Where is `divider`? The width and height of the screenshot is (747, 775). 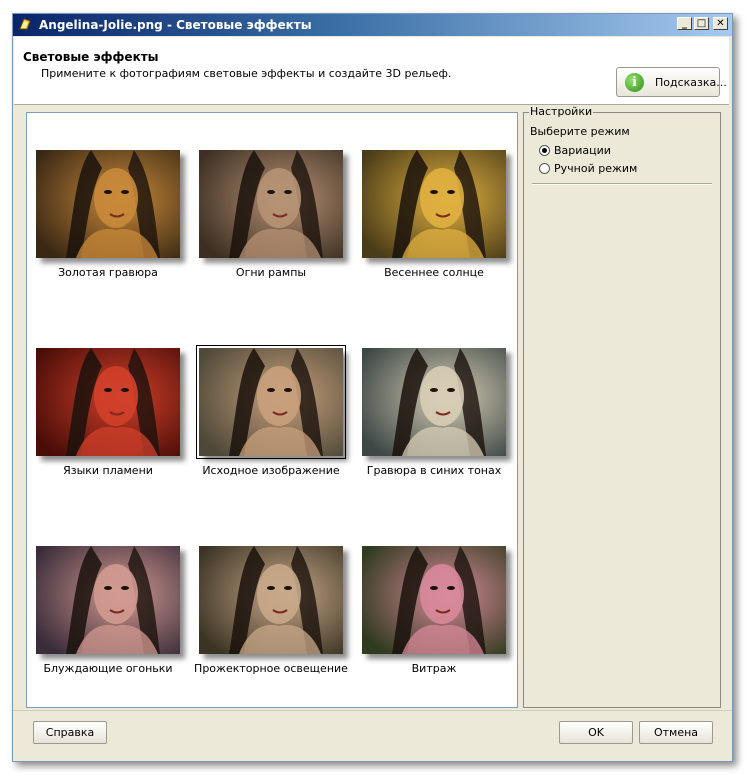 divider is located at coordinates (622, 184).